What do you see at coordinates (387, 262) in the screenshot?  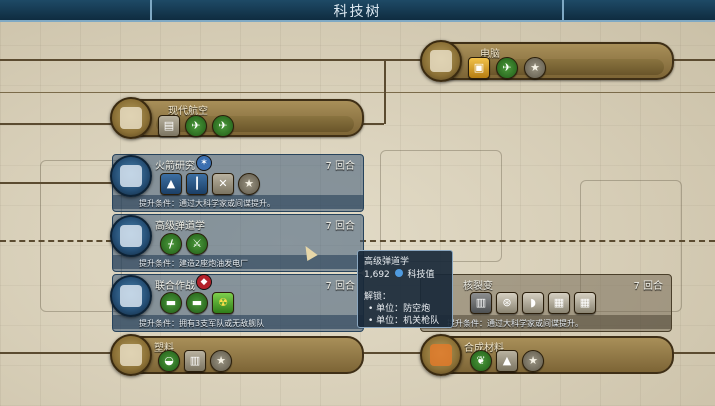 I see `tooltip-title: 高级弹道学` at bounding box center [387, 262].